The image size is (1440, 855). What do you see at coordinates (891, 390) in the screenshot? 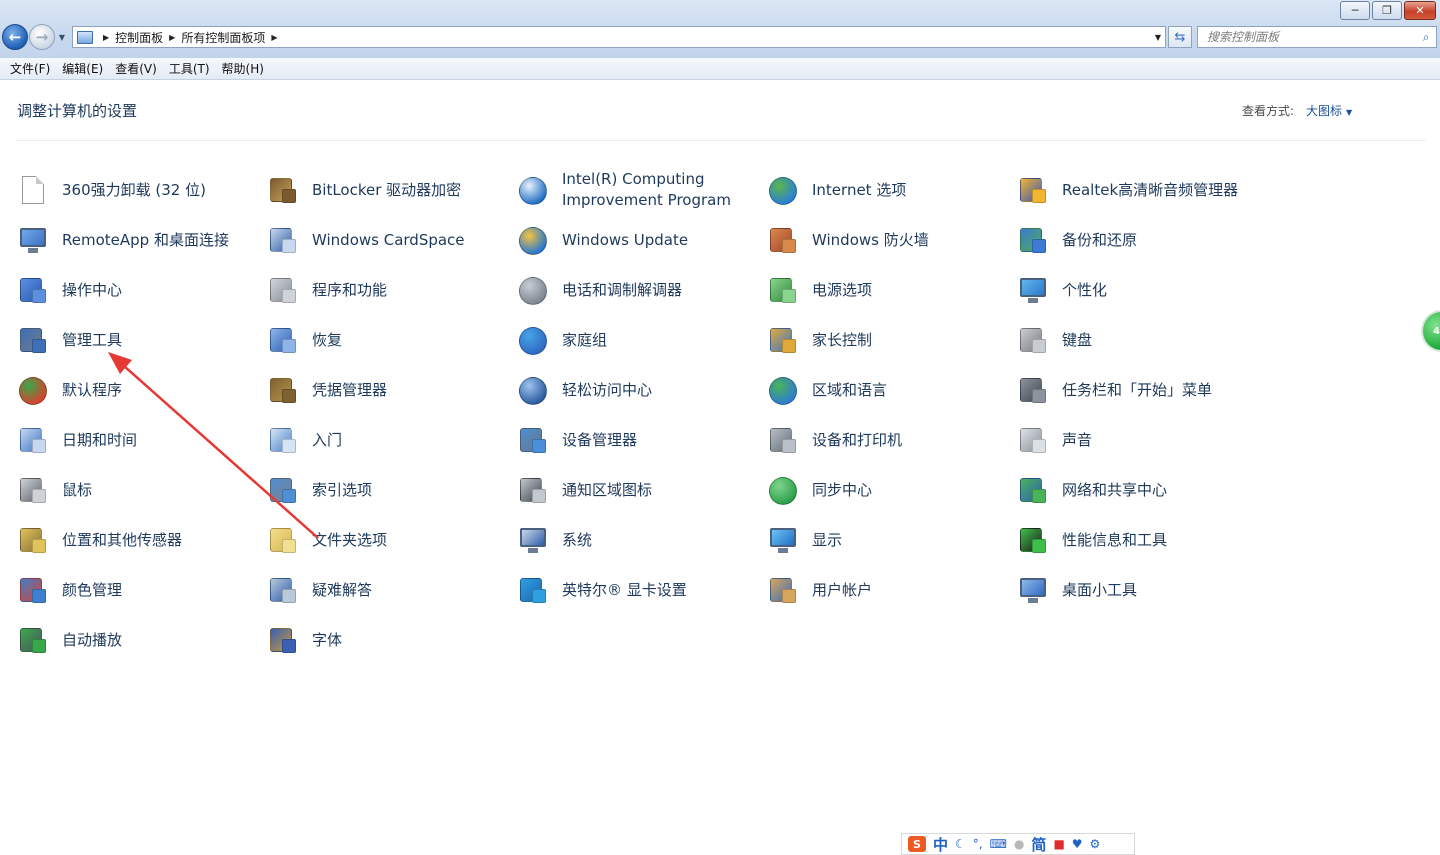
I see `control-panel-item: 区域和语言` at bounding box center [891, 390].